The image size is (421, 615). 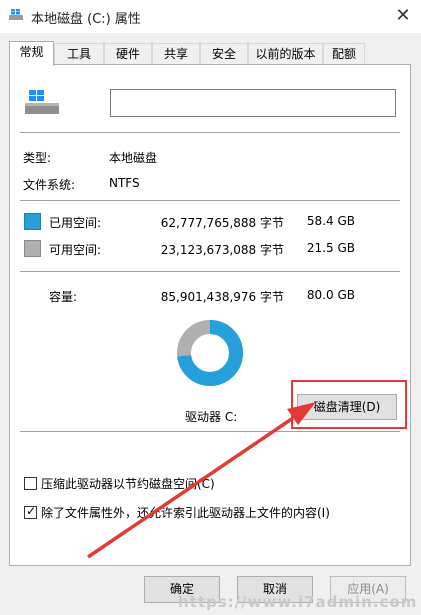 I want to click on volume-label-input, so click(x=253, y=103).